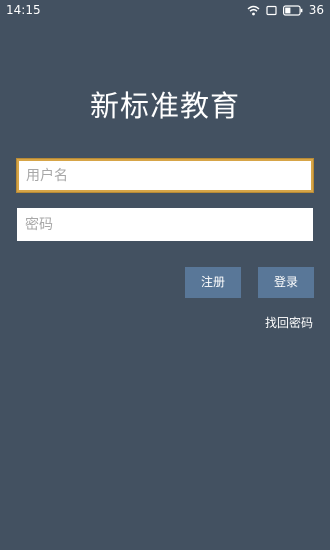 This screenshot has width=330, height=550. What do you see at coordinates (292, 10) in the screenshot?
I see `battery-icon` at bounding box center [292, 10].